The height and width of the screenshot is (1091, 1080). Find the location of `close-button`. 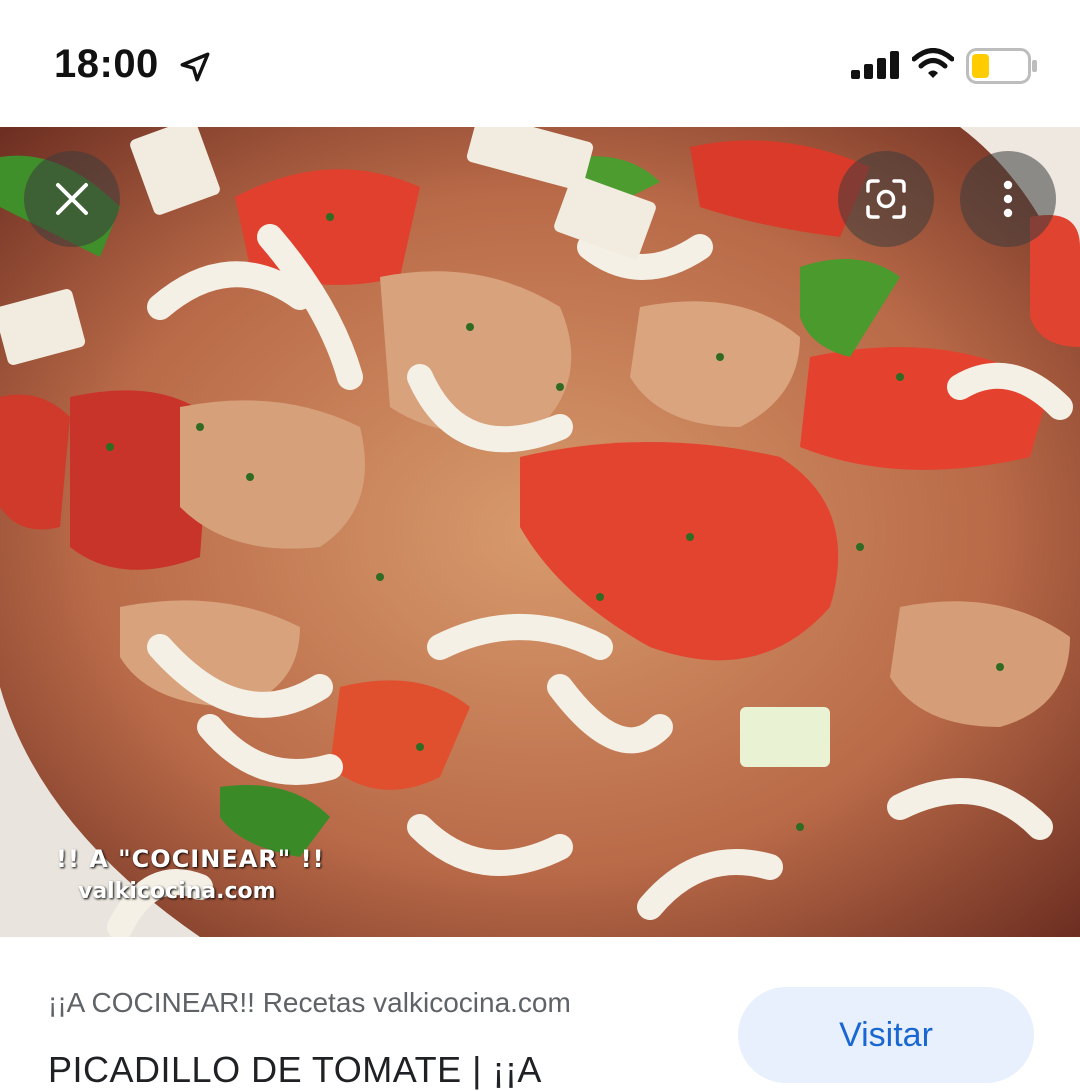

close-button is located at coordinates (72, 199).